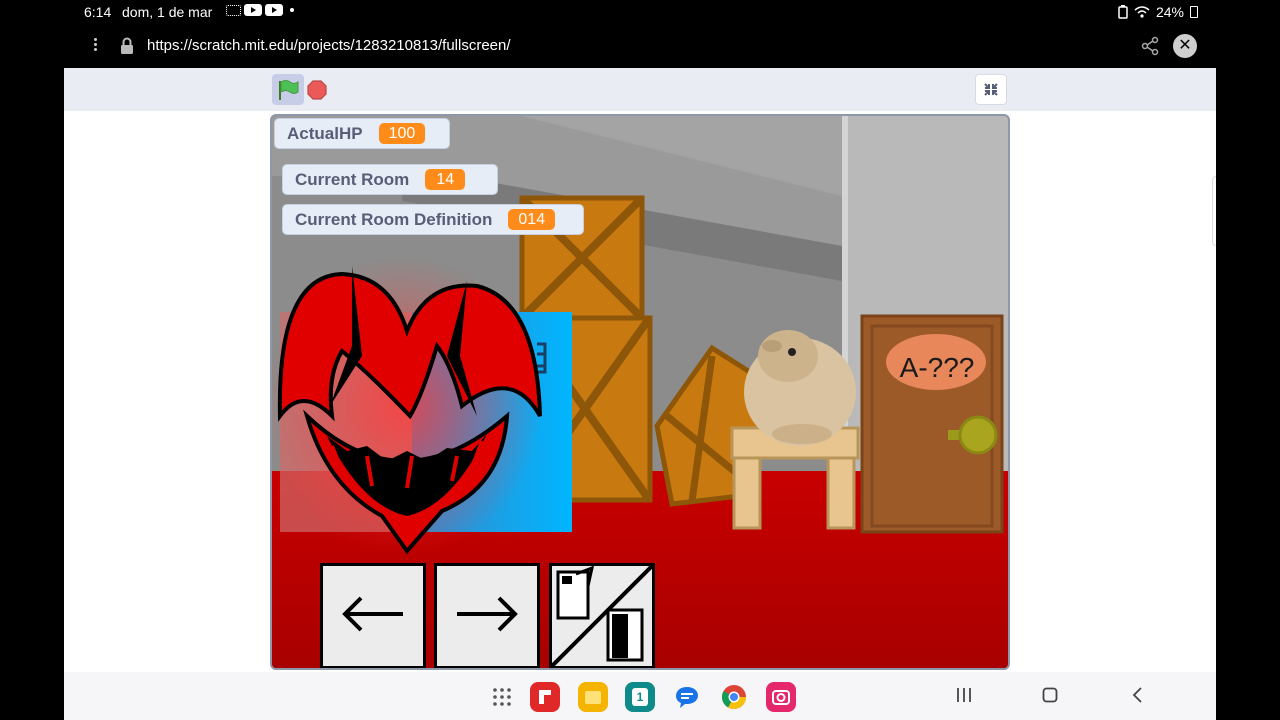 Image resolution: width=1280 pixels, height=720 pixels. What do you see at coordinates (502, 697) in the screenshot?
I see `apps-grid-icon` at bounding box center [502, 697].